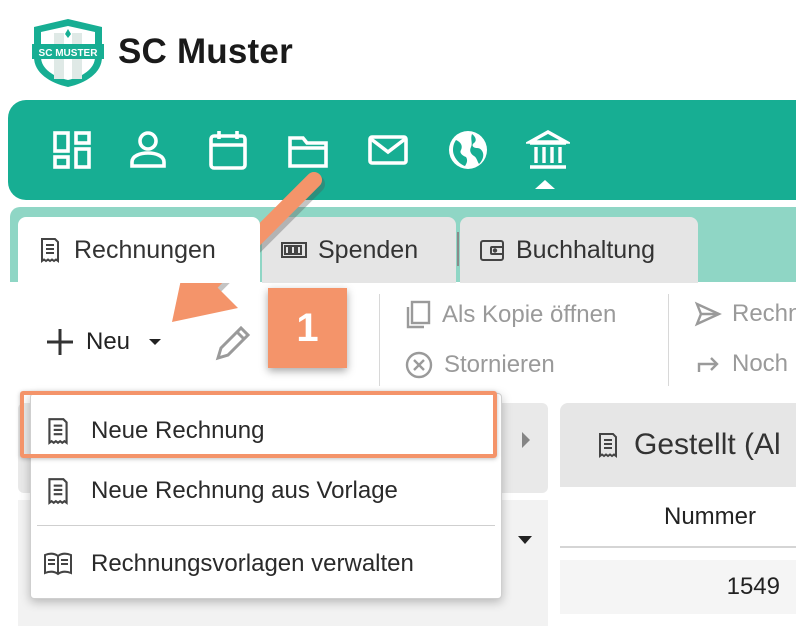 This screenshot has width=796, height=626. What do you see at coordinates (418, 314) in the screenshot?
I see `copy-icon` at bounding box center [418, 314].